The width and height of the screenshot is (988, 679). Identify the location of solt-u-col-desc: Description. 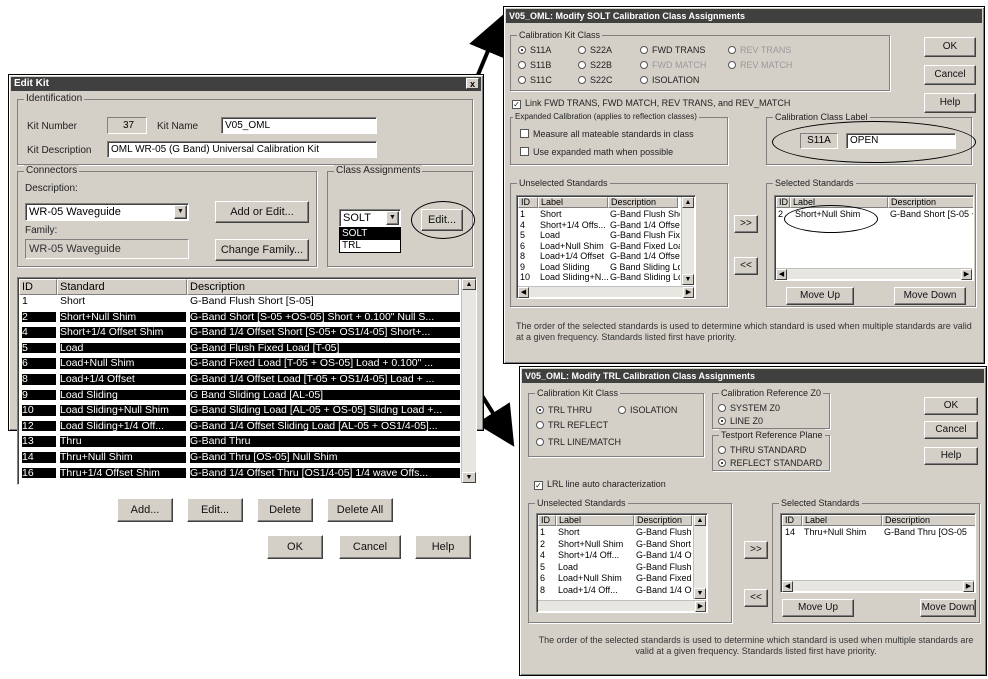
(643, 202).